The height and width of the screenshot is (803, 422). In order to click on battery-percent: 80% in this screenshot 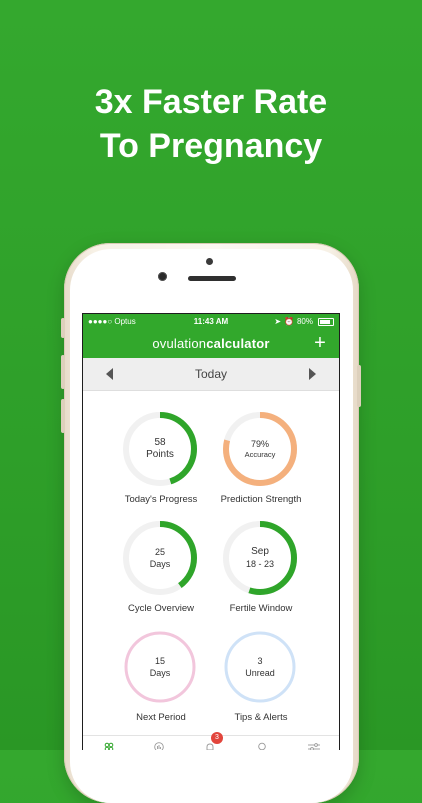, I will do `click(304, 321)`.